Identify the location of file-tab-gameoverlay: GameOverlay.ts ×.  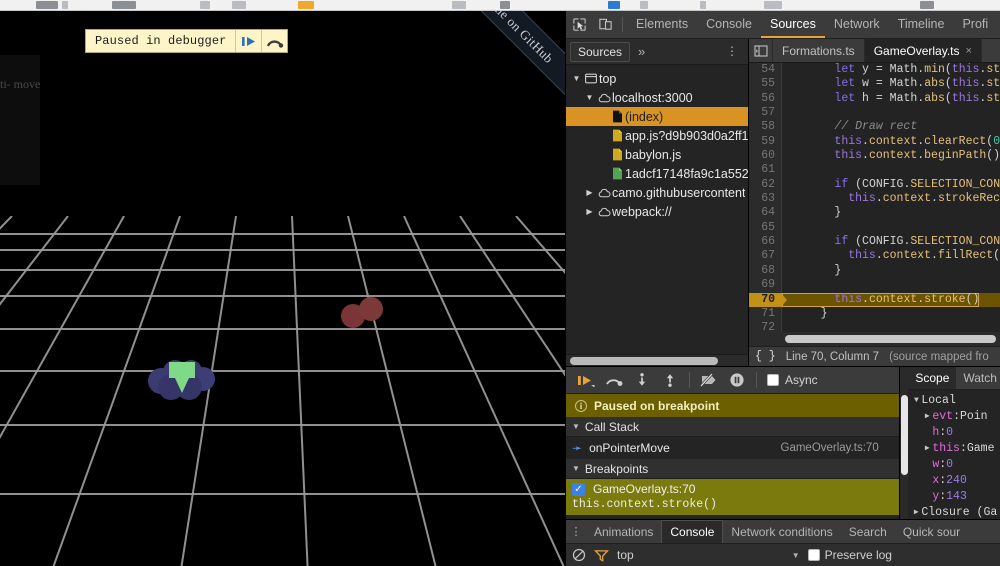
(923, 50).